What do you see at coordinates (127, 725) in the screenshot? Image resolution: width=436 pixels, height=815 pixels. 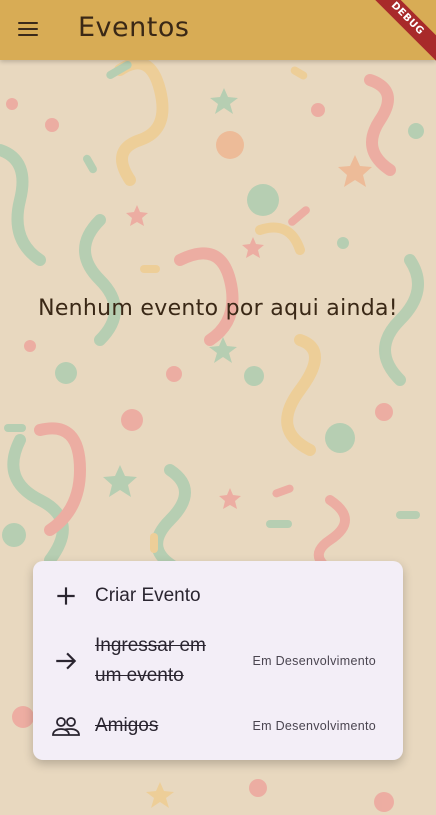 I see `menu-item-label: Amigos` at bounding box center [127, 725].